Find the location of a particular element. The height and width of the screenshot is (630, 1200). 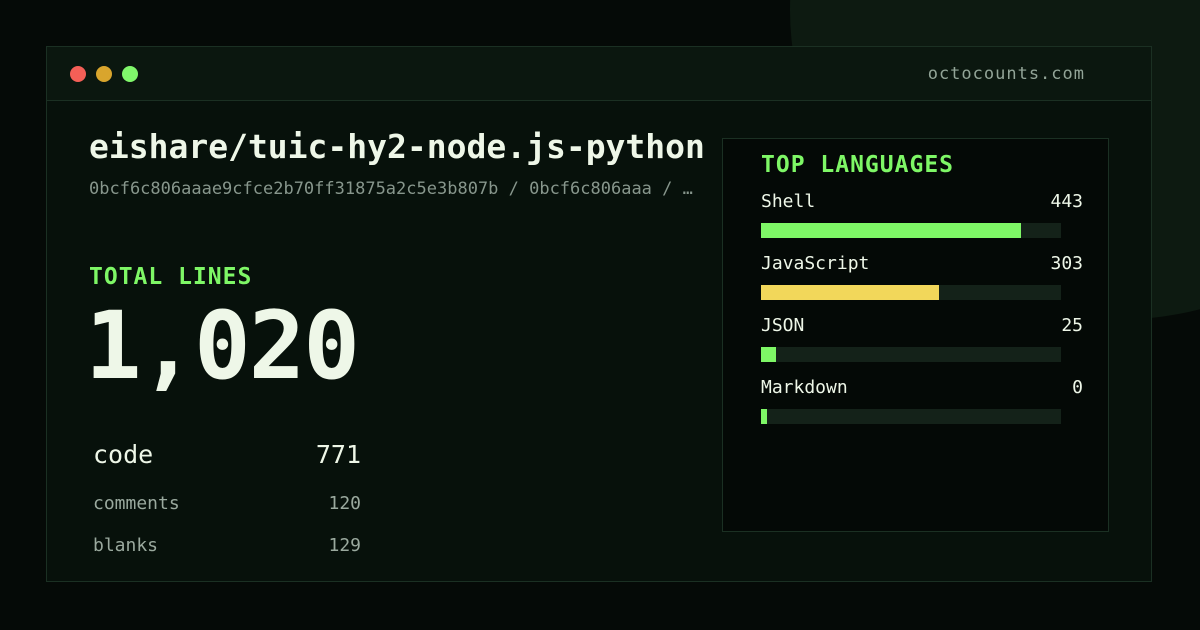

minimize-window-dot is located at coordinates (104, 74).